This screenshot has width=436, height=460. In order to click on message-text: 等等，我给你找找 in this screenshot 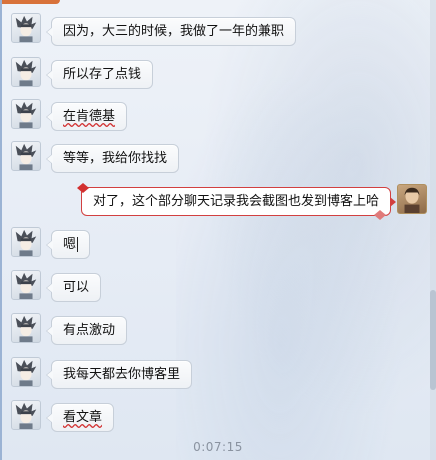, I will do `click(115, 158)`.